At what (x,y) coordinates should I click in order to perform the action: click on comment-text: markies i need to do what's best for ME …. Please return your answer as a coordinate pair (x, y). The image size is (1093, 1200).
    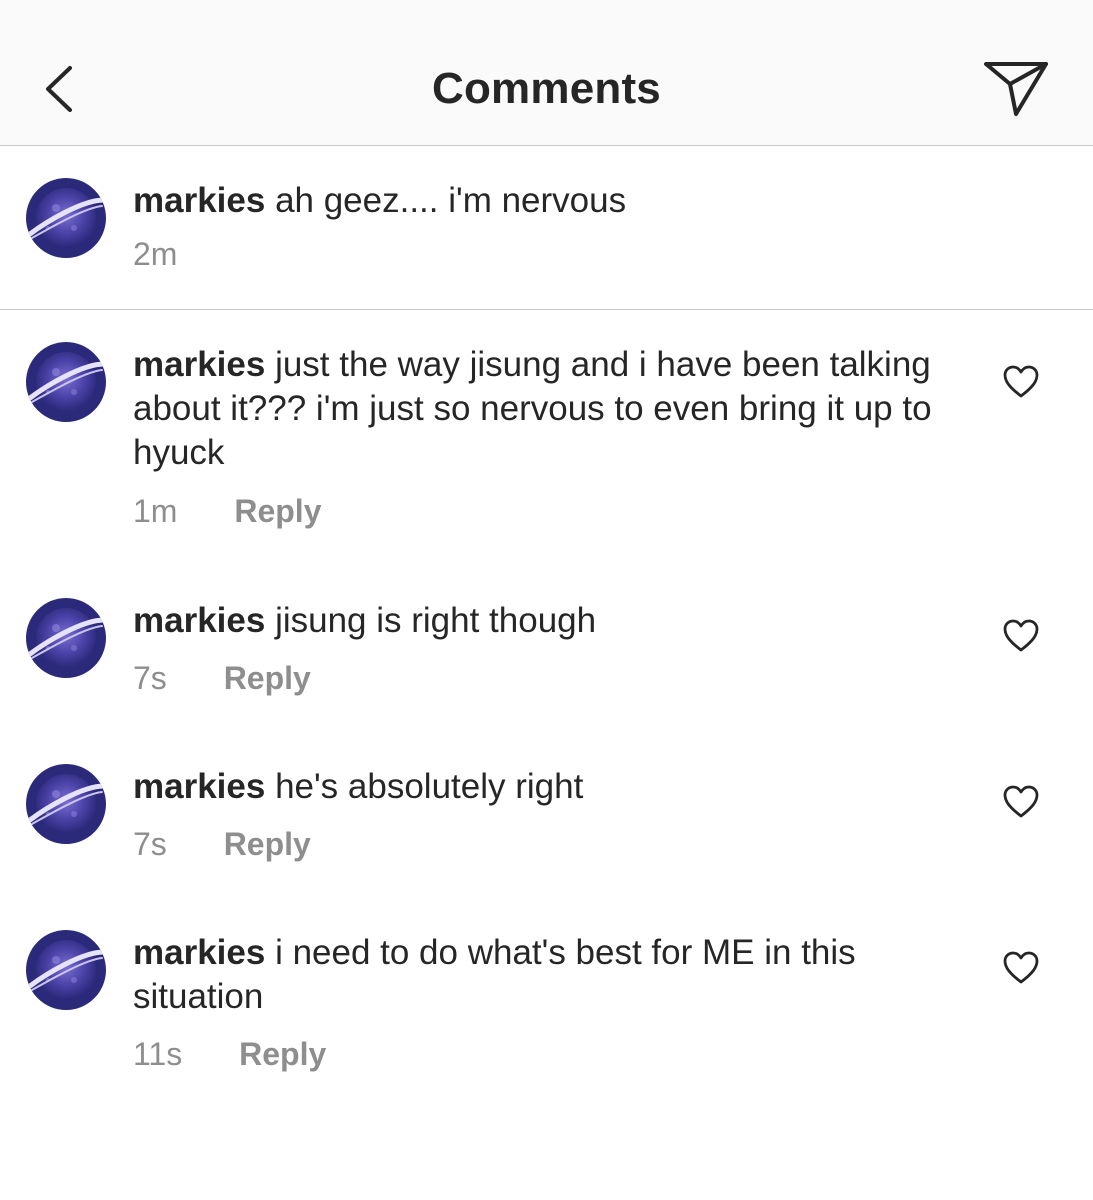
    Looking at the image, I should click on (533, 975).